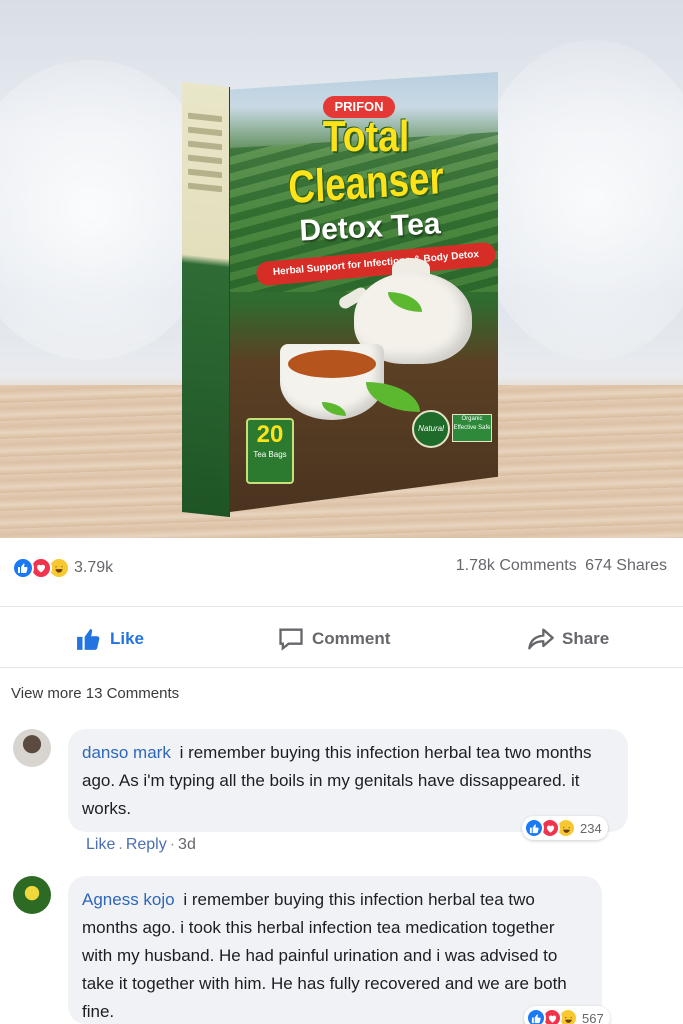 This screenshot has width=683, height=1024. What do you see at coordinates (332, 364) in the screenshot?
I see `tea-liquid` at bounding box center [332, 364].